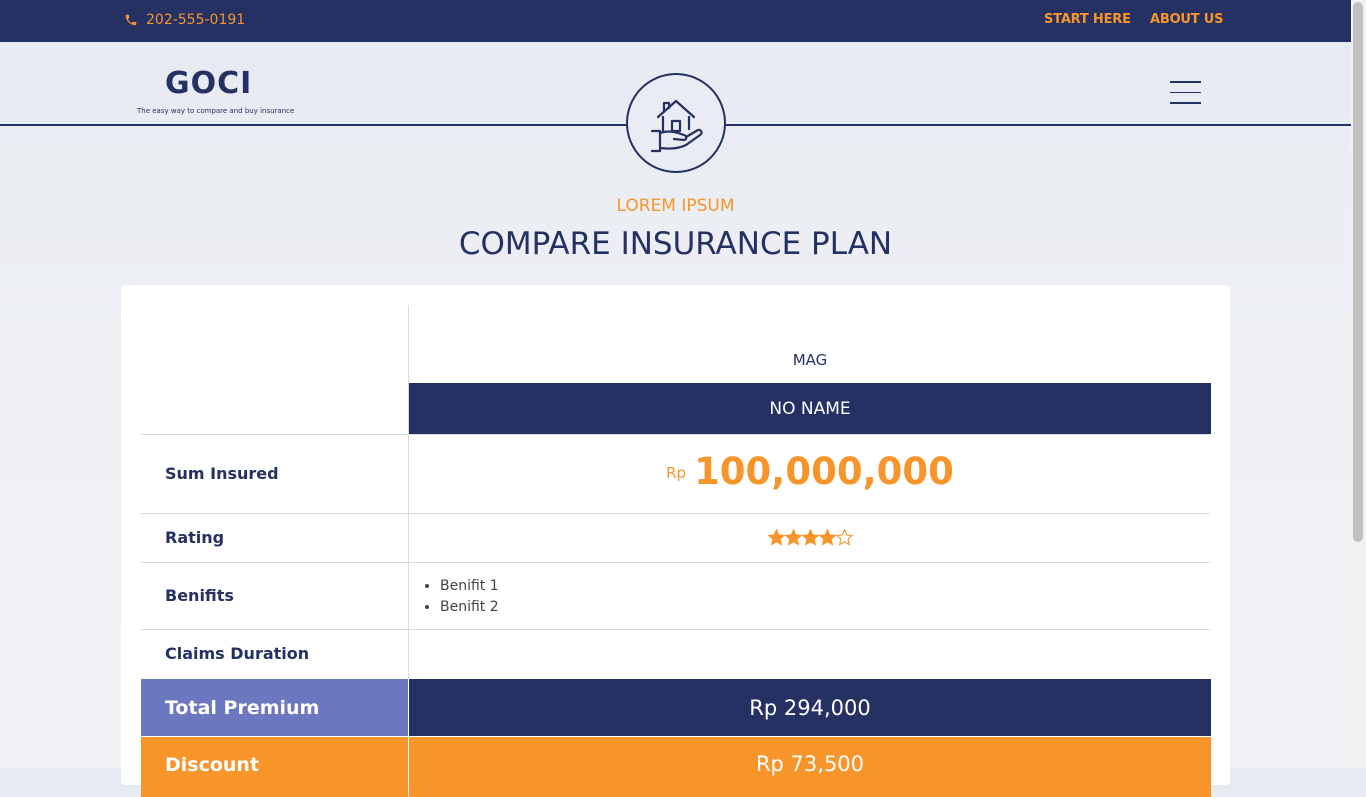 This screenshot has width=1366, height=797. Describe the element at coordinates (824, 471) in the screenshot. I see `sum-insured-amount: 100,000,000` at that location.